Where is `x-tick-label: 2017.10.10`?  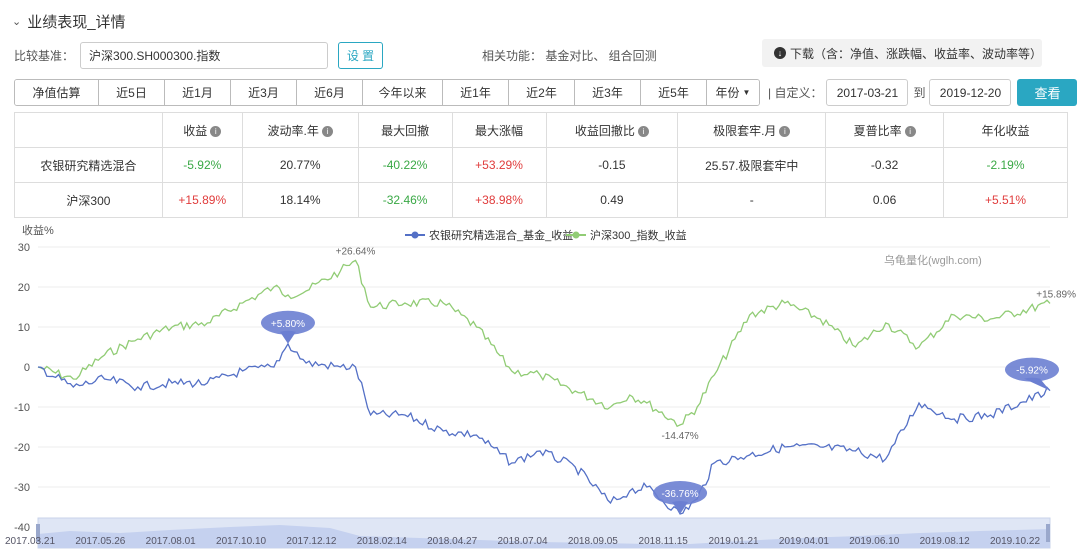
x-tick-label: 2017.10.10 is located at coordinates (241, 541).